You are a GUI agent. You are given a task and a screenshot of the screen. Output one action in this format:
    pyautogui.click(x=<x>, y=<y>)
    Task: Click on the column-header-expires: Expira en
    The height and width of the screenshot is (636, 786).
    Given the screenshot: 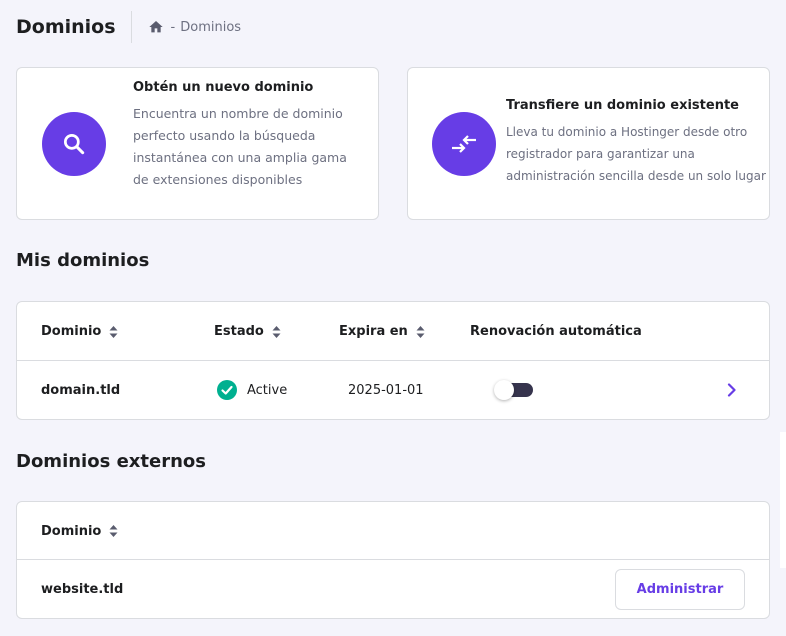 What is the action you would take?
    pyautogui.click(x=382, y=331)
    